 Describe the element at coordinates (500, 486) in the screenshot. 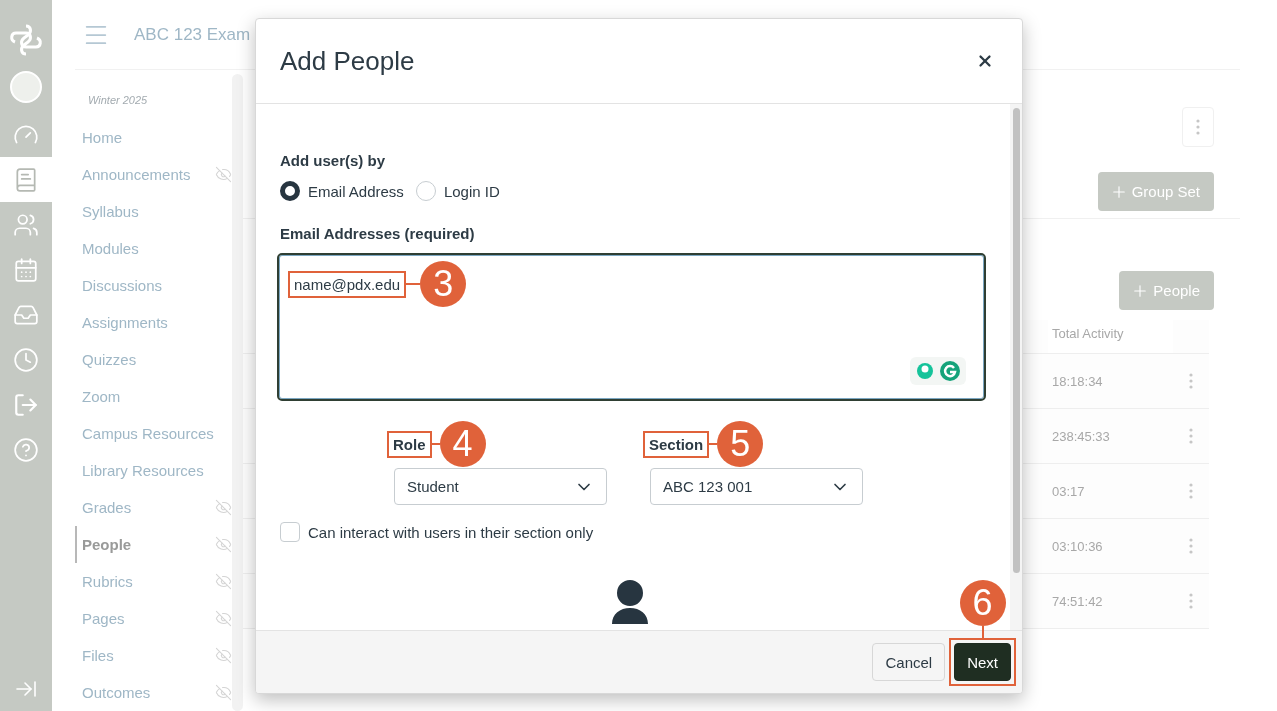

I see `role-select: Student` at that location.